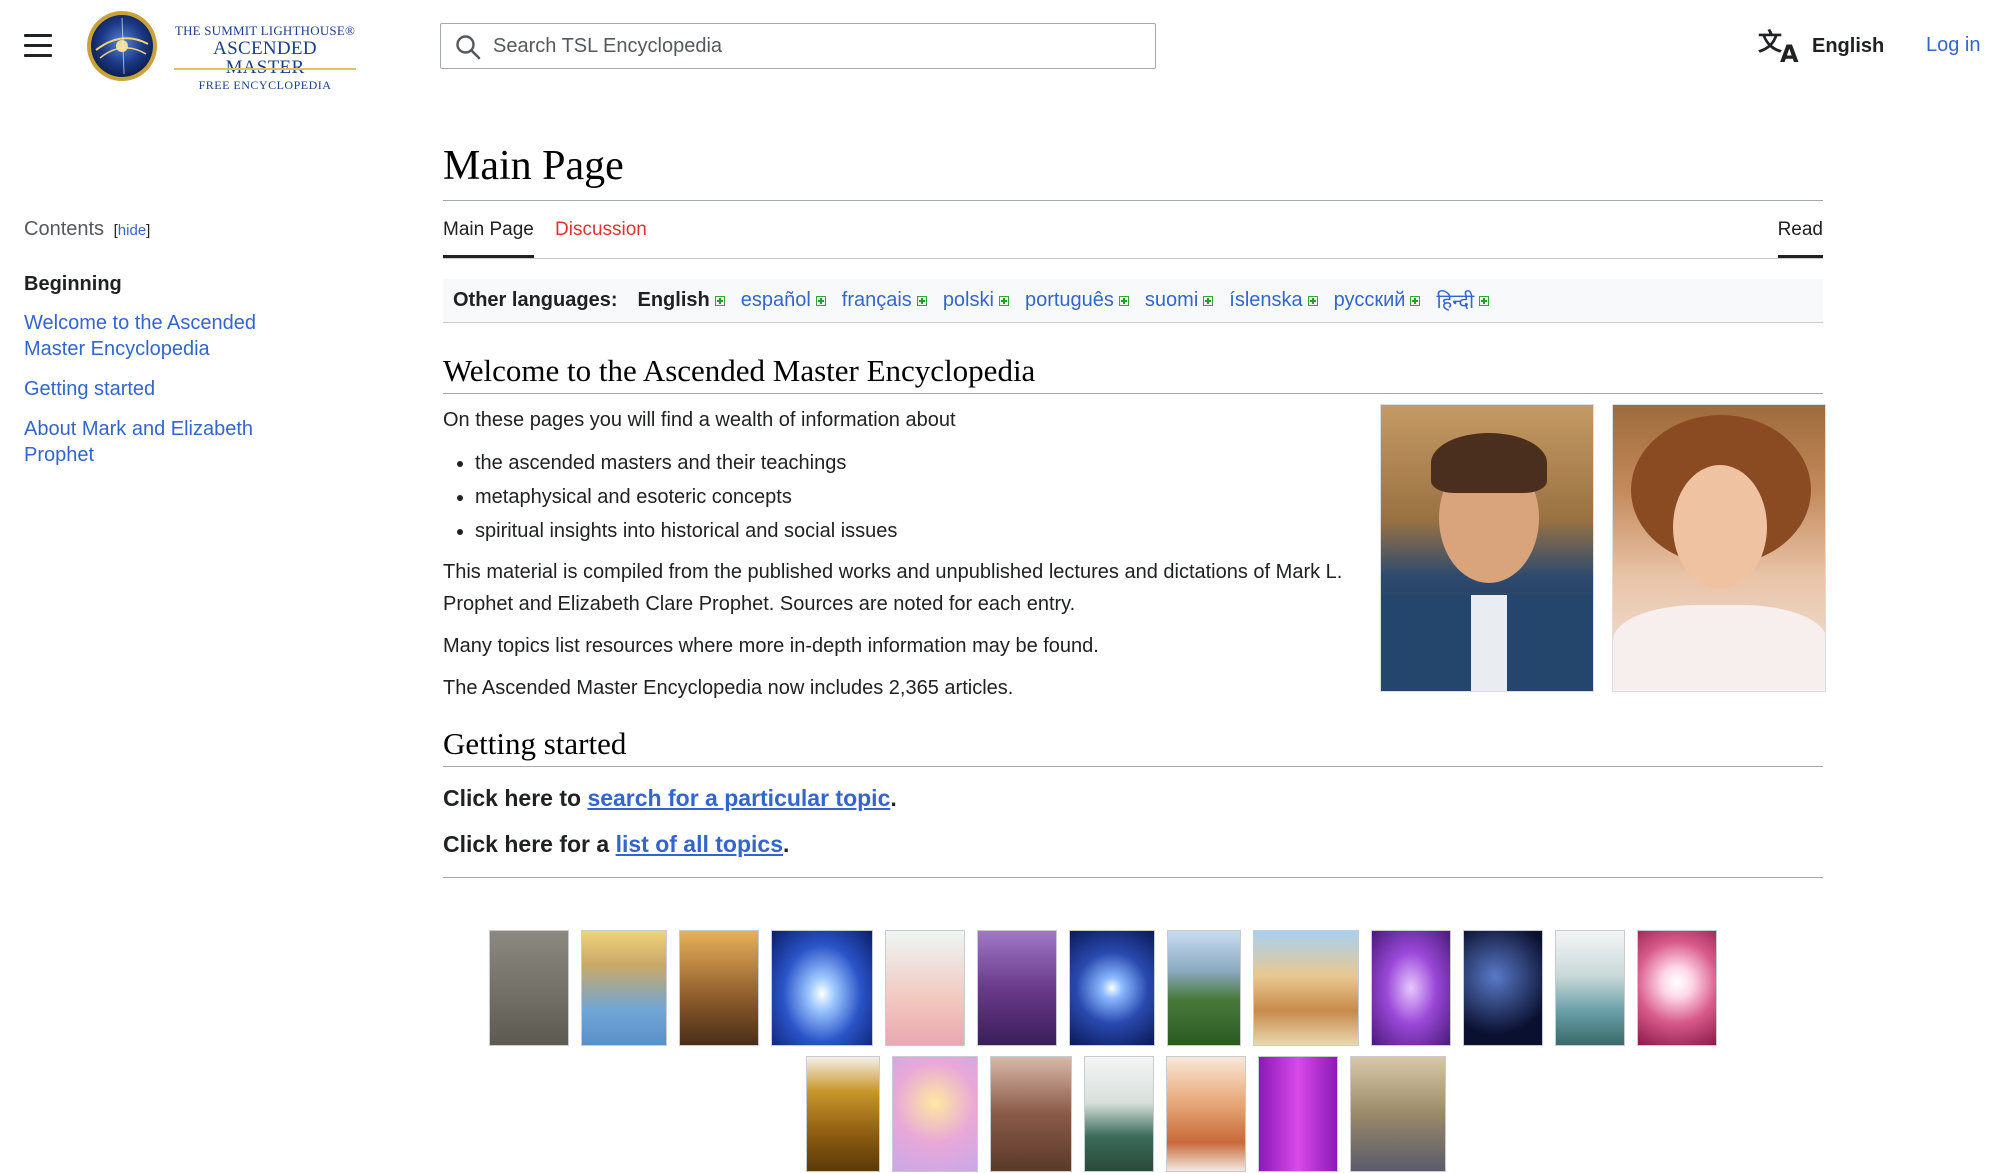 This screenshot has height=1173, width=2000. I want to click on search-topic-suffix: ., so click(893, 798).